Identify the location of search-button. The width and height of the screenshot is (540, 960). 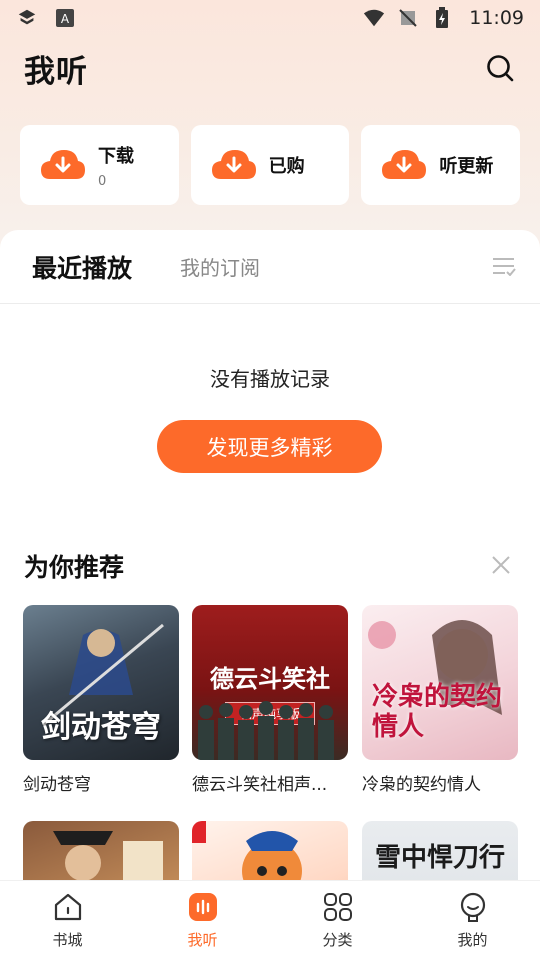
(500, 68).